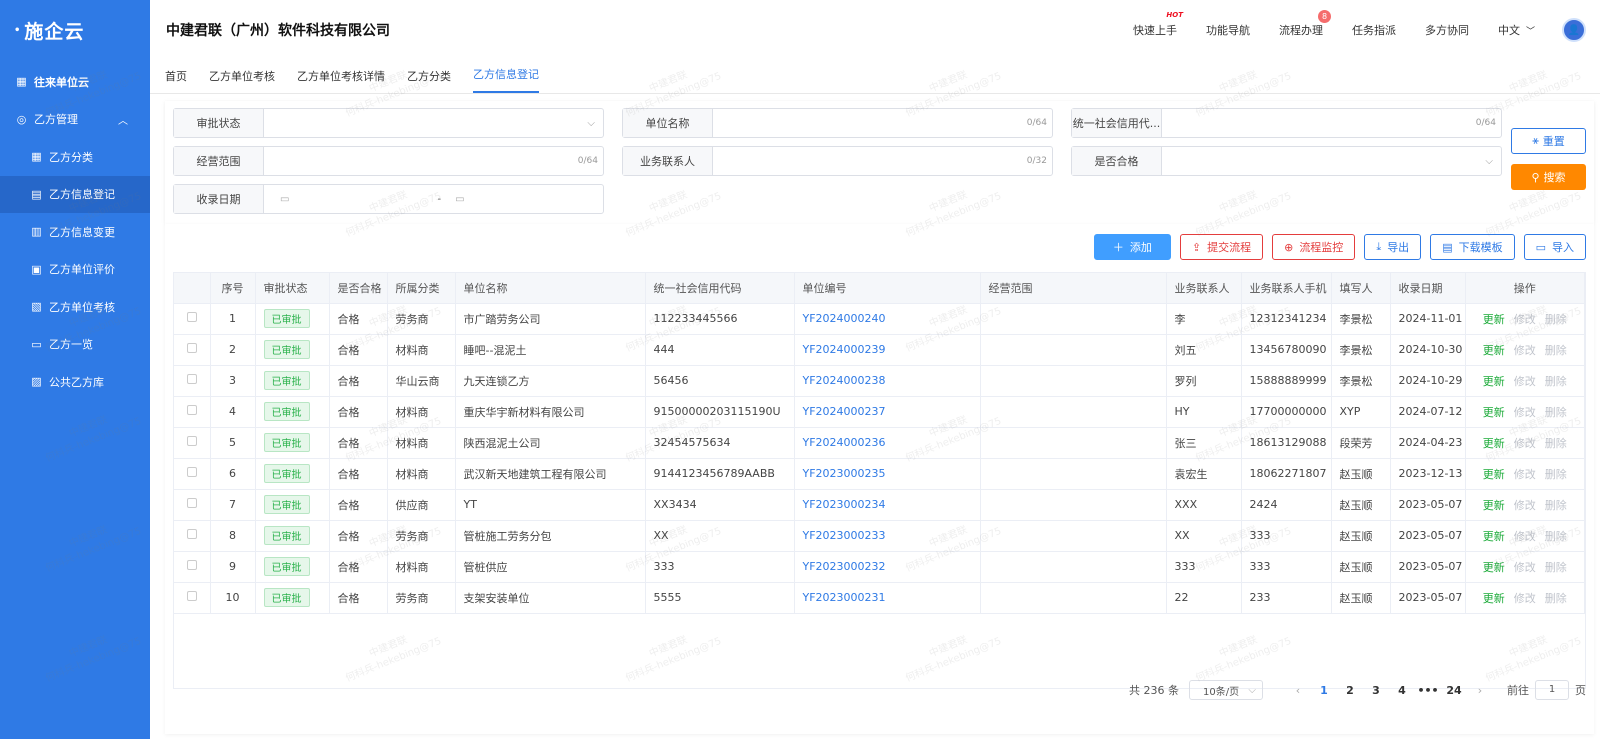  Describe the element at coordinates (1472, 247) in the screenshot. I see `download-template-button: ▤ 下载模板` at that location.